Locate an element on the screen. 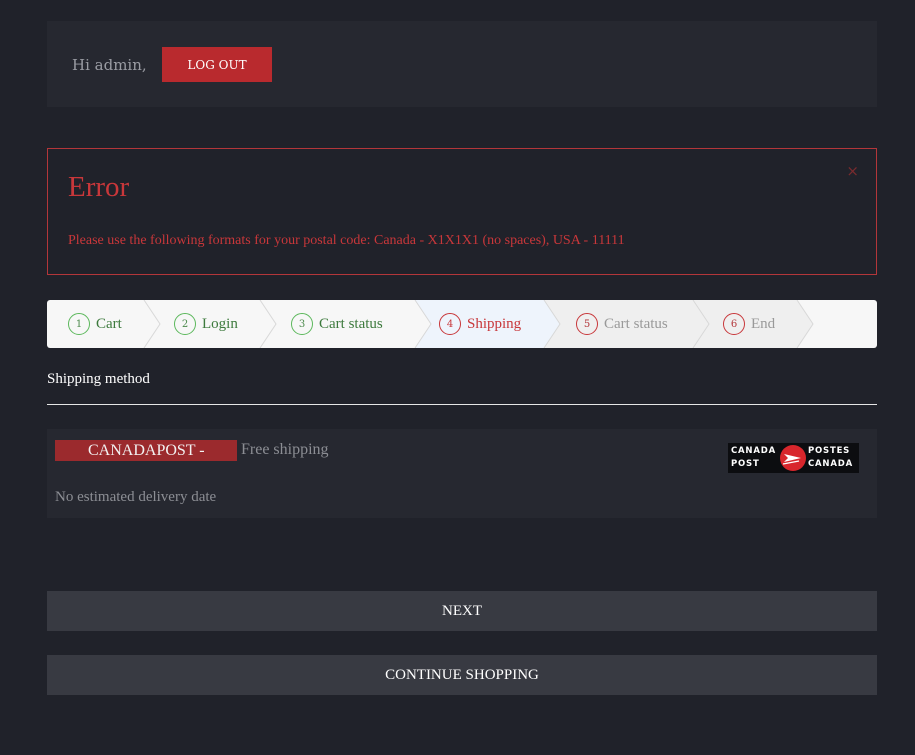 This screenshot has width=915, height=755. close-icon: × is located at coordinates (852, 171).